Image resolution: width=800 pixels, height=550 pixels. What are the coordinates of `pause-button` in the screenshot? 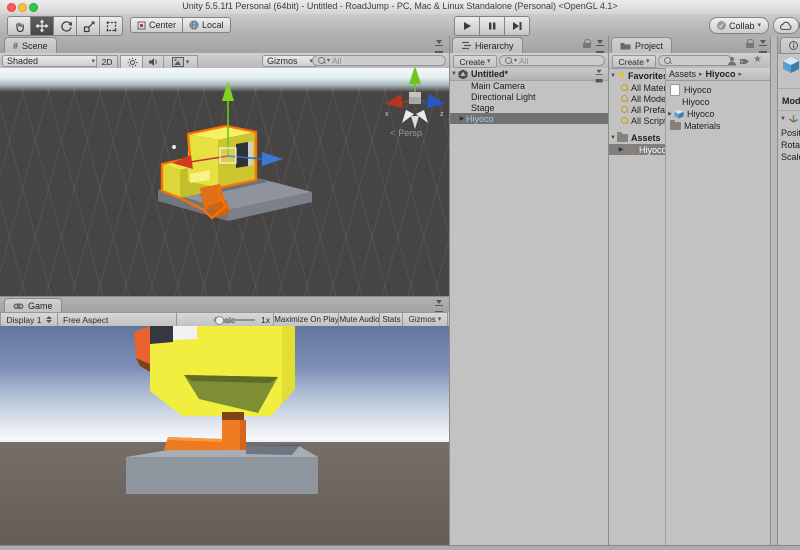 It's located at (492, 26).